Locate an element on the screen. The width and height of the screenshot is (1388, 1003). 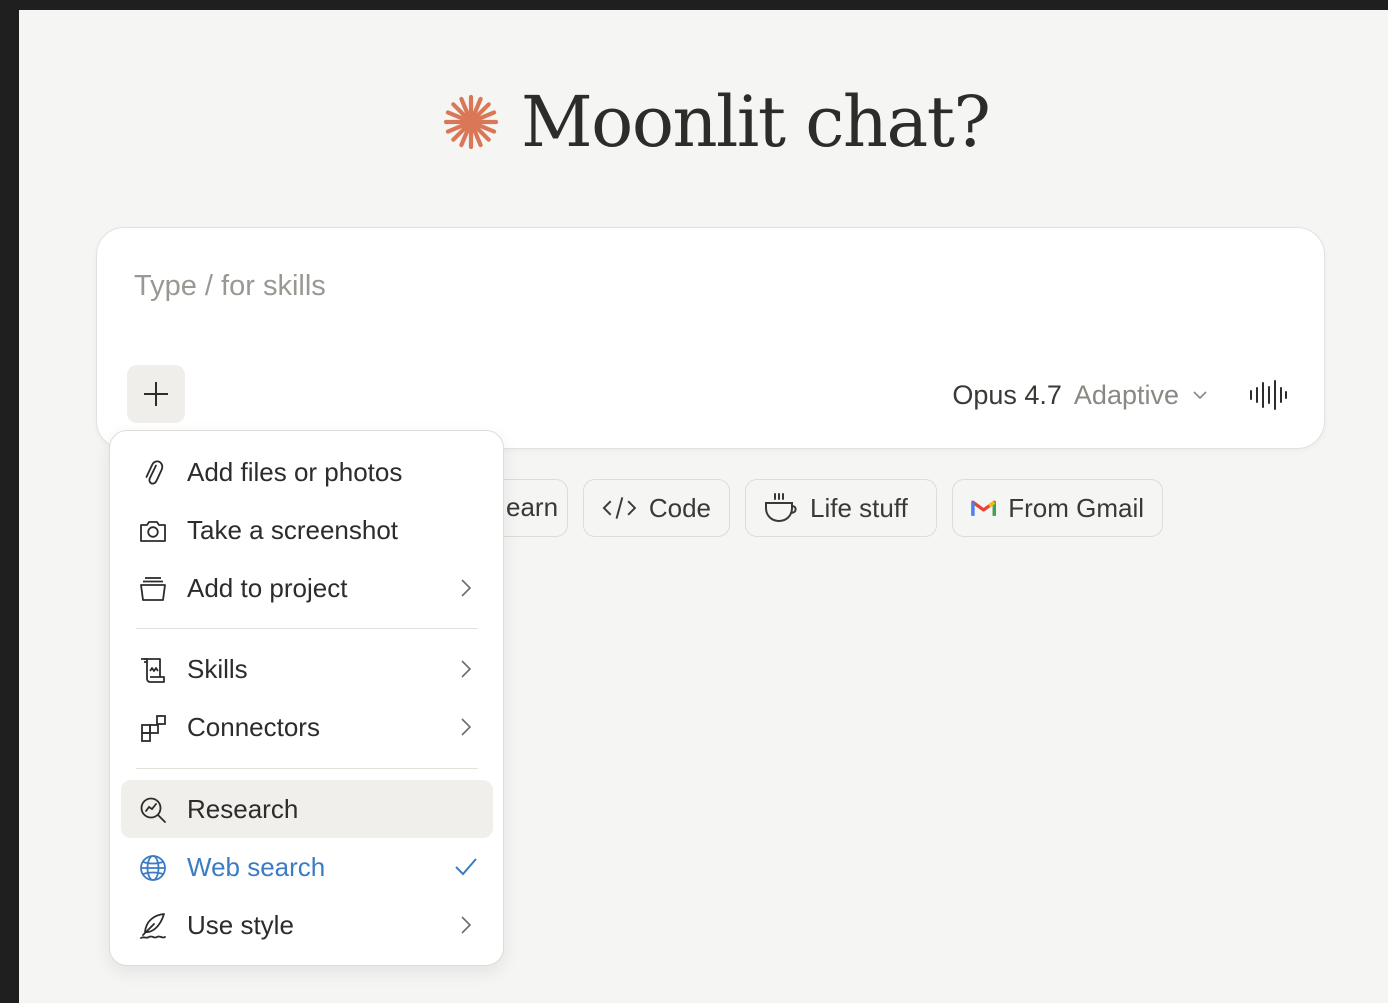
message-input is located at coordinates (584, 286).